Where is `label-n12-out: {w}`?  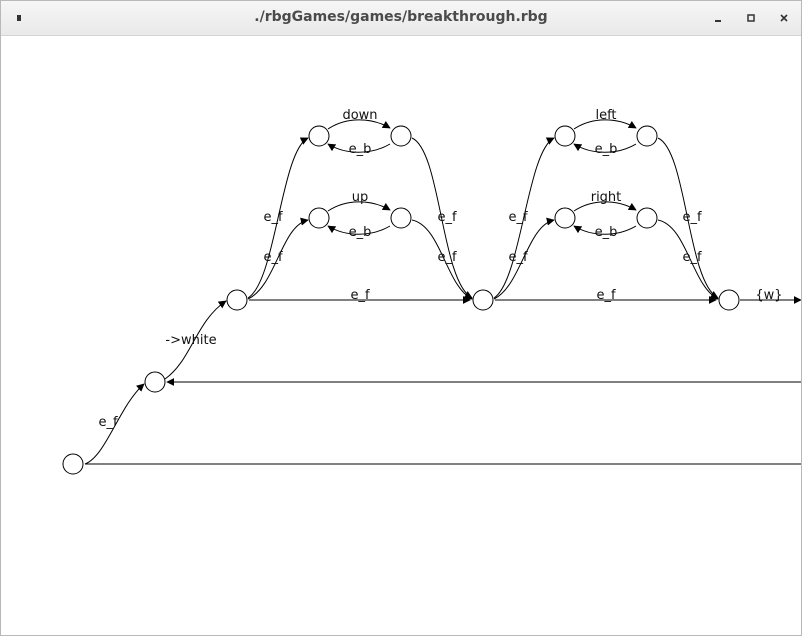 label-n12-out: {w} is located at coordinates (768, 295).